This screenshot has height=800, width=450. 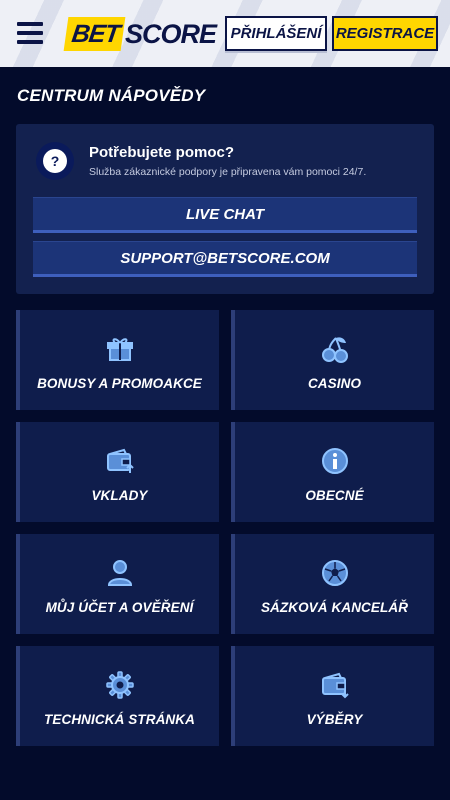 What do you see at coordinates (225, 259) in the screenshot?
I see `support-email-button: SUPPORT@BETSCORE.COM` at bounding box center [225, 259].